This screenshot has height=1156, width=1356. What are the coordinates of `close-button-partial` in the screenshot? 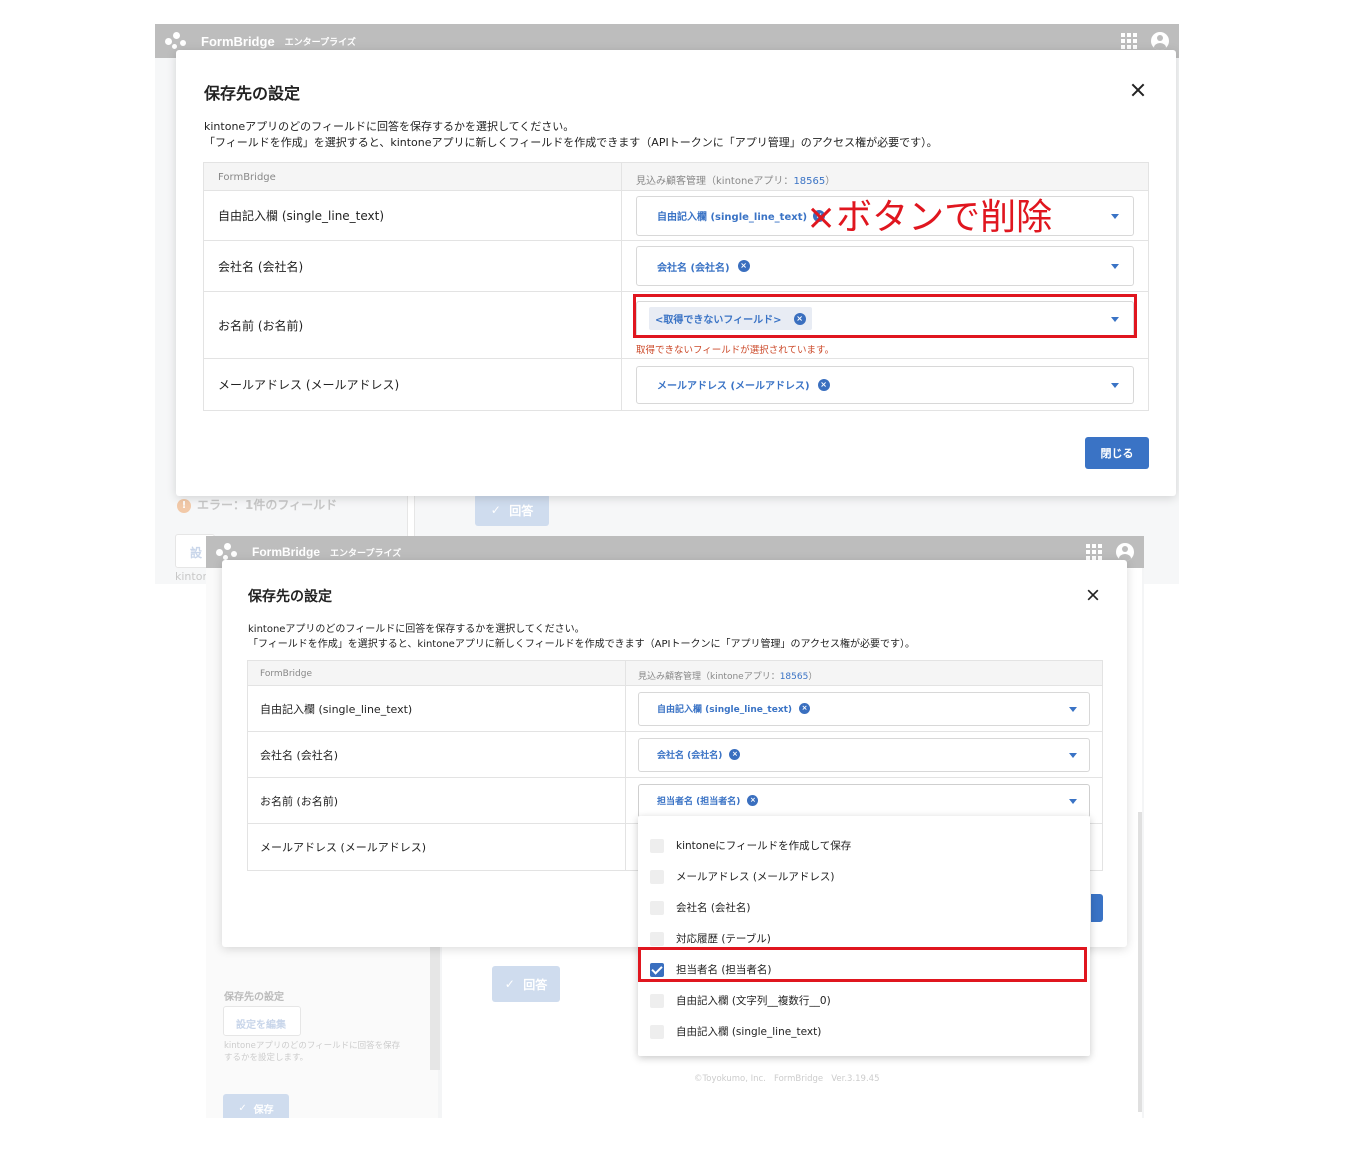 It's located at (1097, 908).